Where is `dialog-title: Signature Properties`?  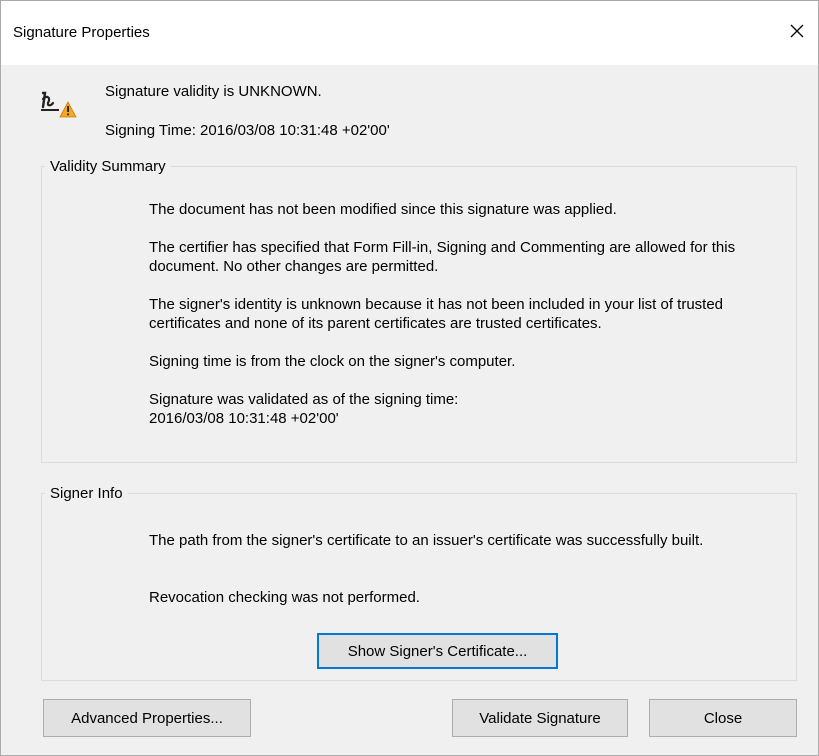
dialog-title: Signature Properties is located at coordinates (81, 32).